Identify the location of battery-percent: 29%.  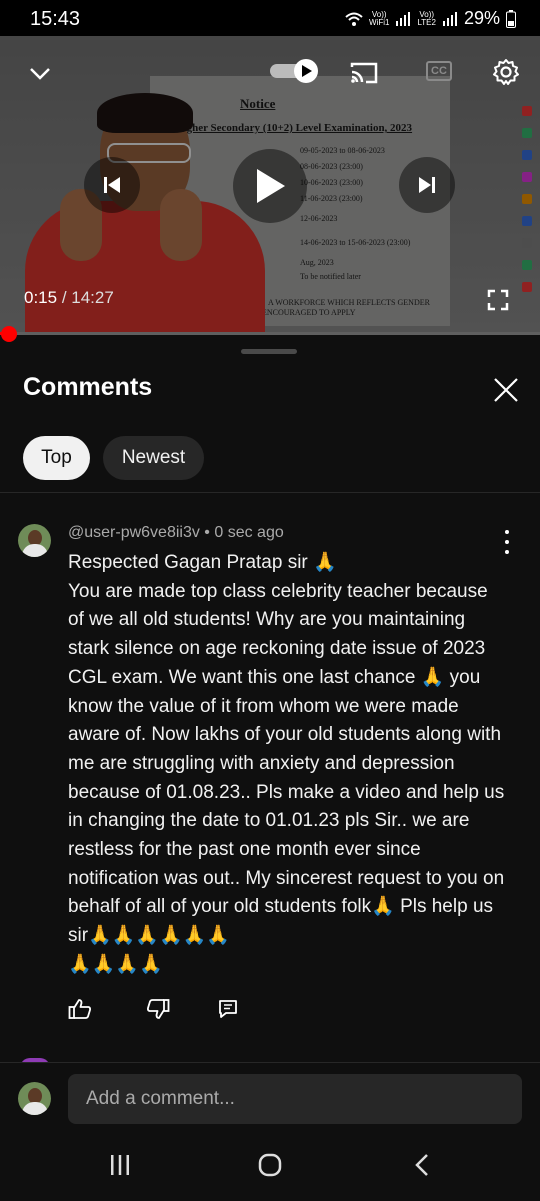
(481, 18).